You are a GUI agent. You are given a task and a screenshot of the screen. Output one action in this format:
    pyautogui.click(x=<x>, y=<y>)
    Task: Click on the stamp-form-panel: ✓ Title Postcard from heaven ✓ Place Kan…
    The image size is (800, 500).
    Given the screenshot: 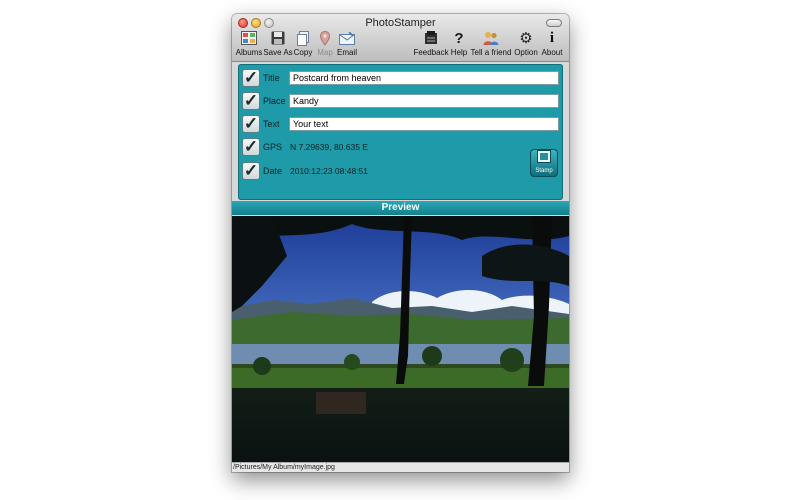 What is the action you would take?
    pyautogui.click(x=400, y=132)
    